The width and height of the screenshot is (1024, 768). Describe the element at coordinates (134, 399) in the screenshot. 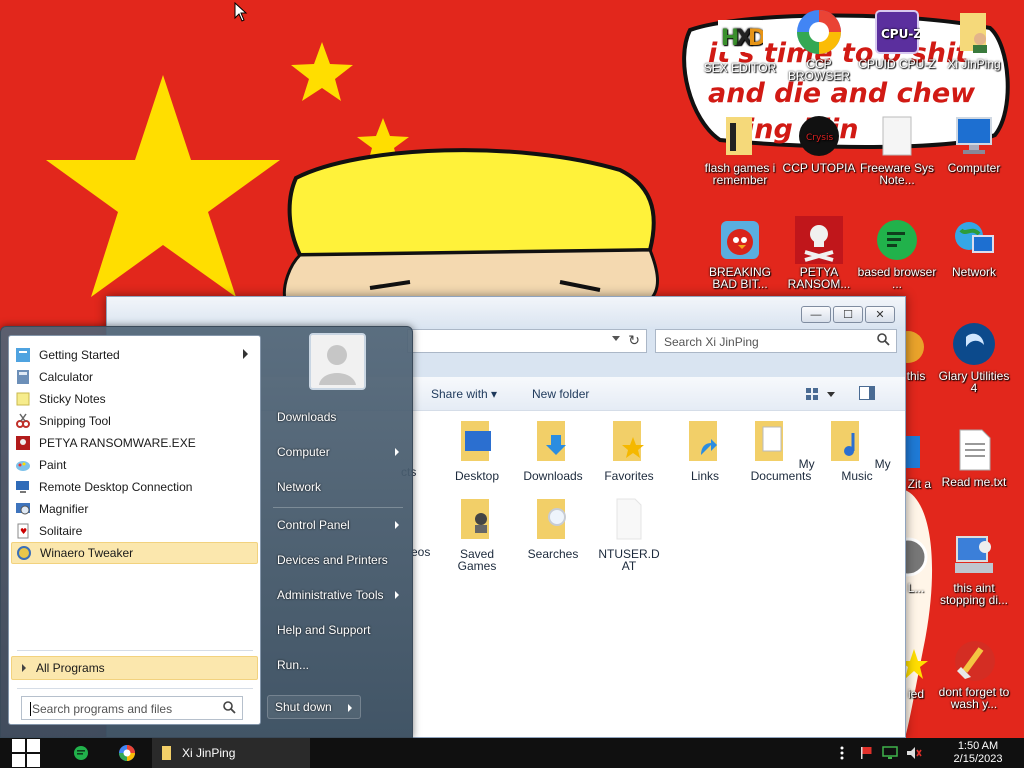

I see `program-sticky-notes: Sticky Notes` at that location.